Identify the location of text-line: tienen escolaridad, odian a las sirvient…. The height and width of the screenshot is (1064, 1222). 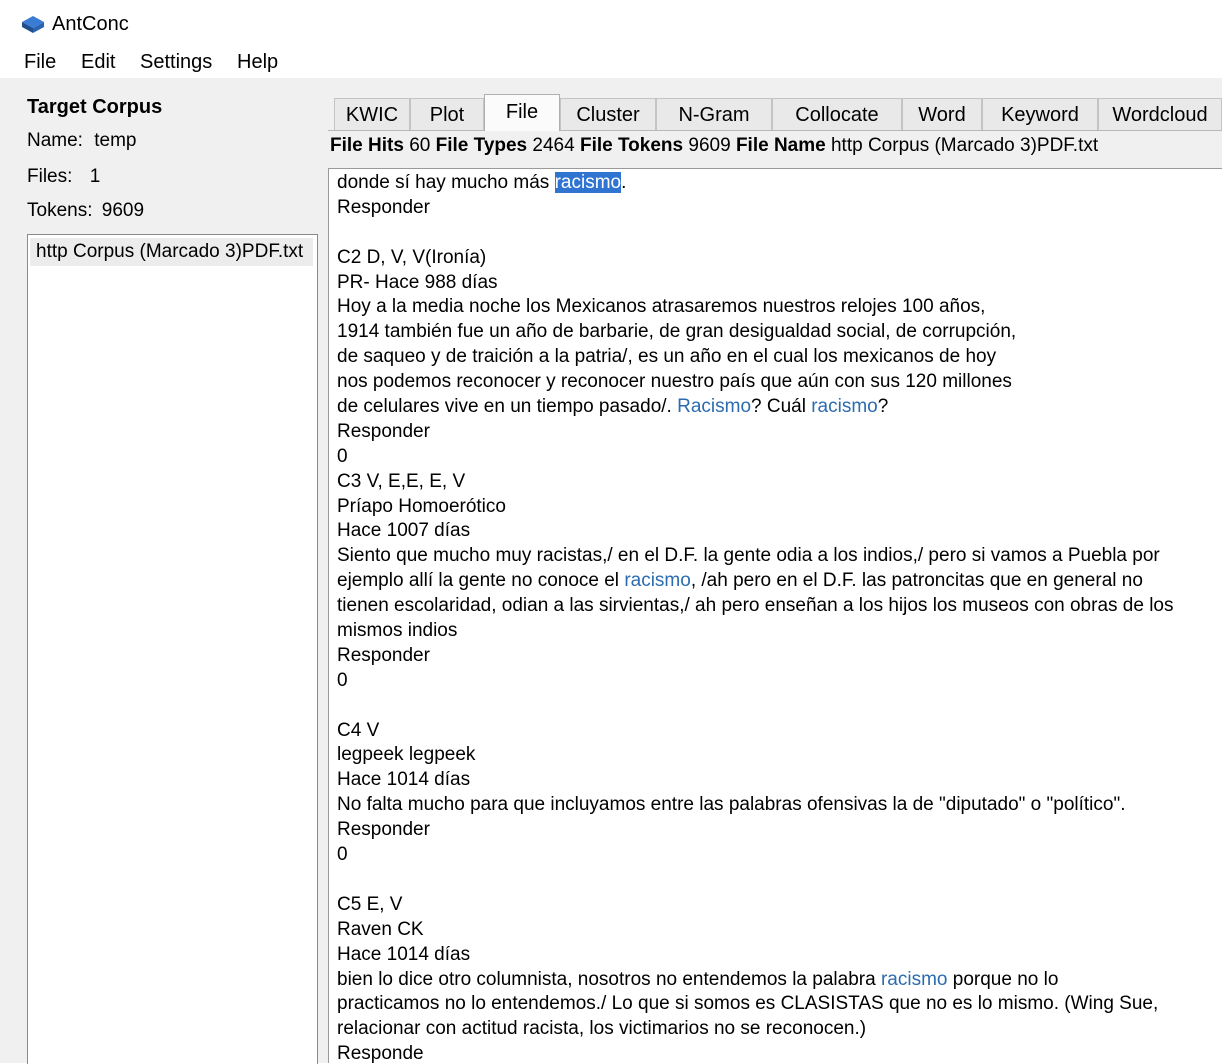
(777, 606).